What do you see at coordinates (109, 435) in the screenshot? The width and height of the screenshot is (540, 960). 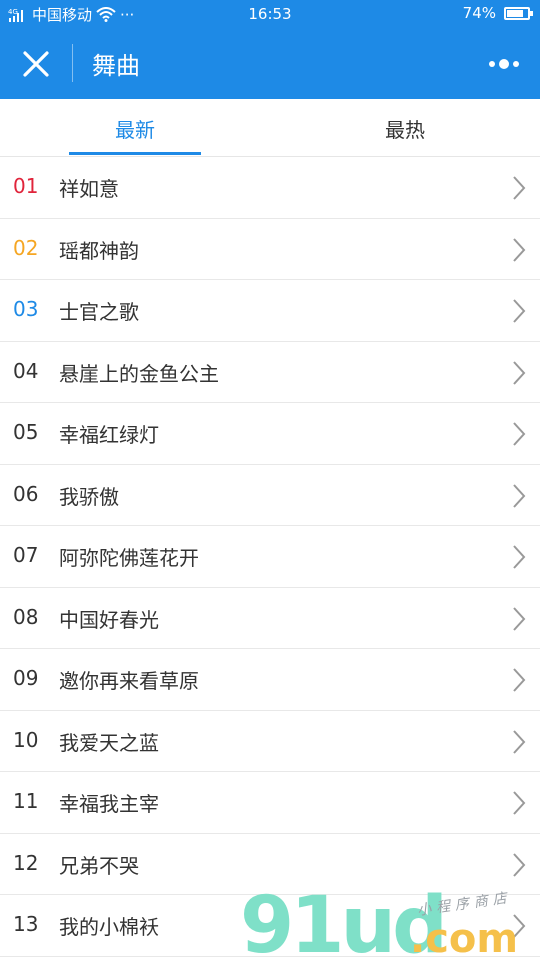 I see `item-title: 幸福红绿灯` at bounding box center [109, 435].